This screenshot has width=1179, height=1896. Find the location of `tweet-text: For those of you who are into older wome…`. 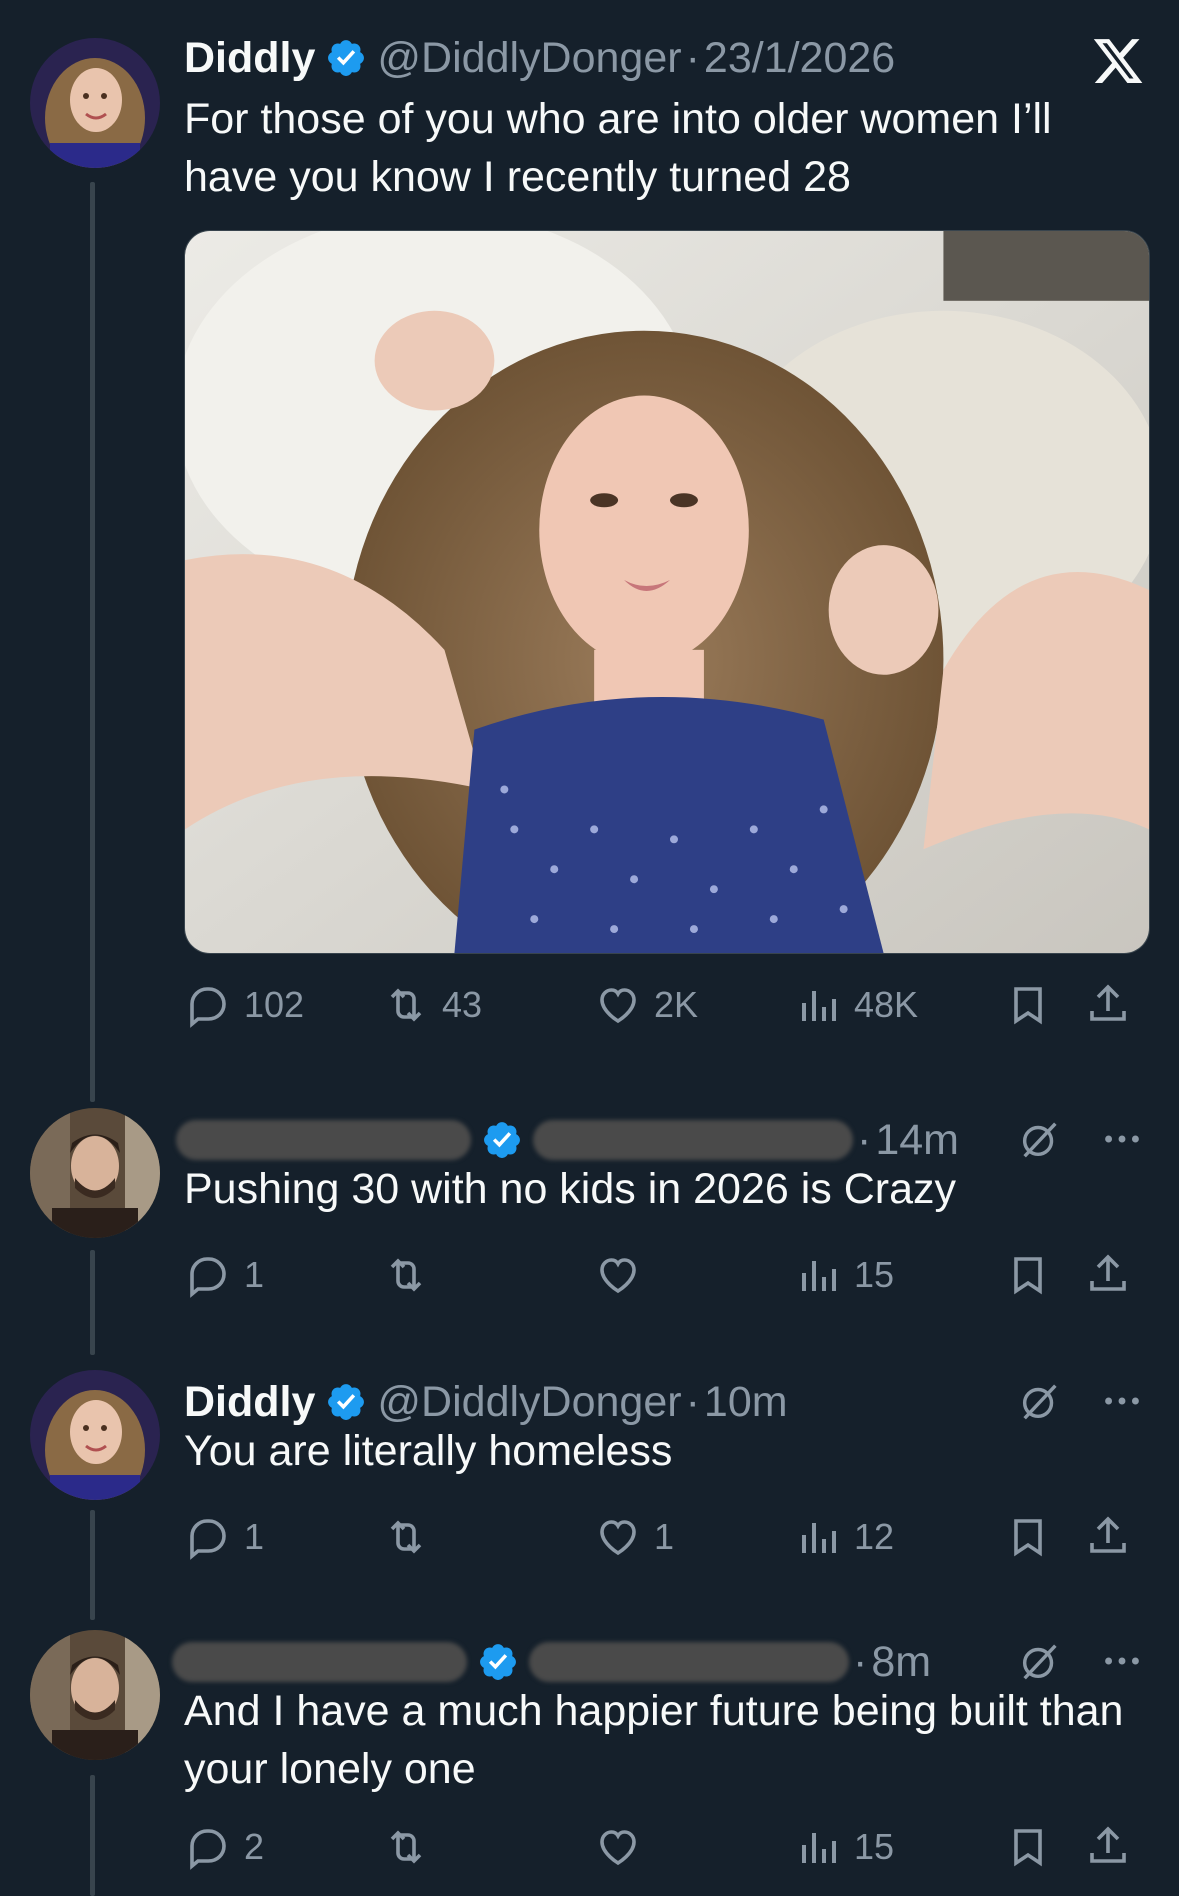

tweet-text: For those of you who are into older wome… is located at coordinates (618, 148).